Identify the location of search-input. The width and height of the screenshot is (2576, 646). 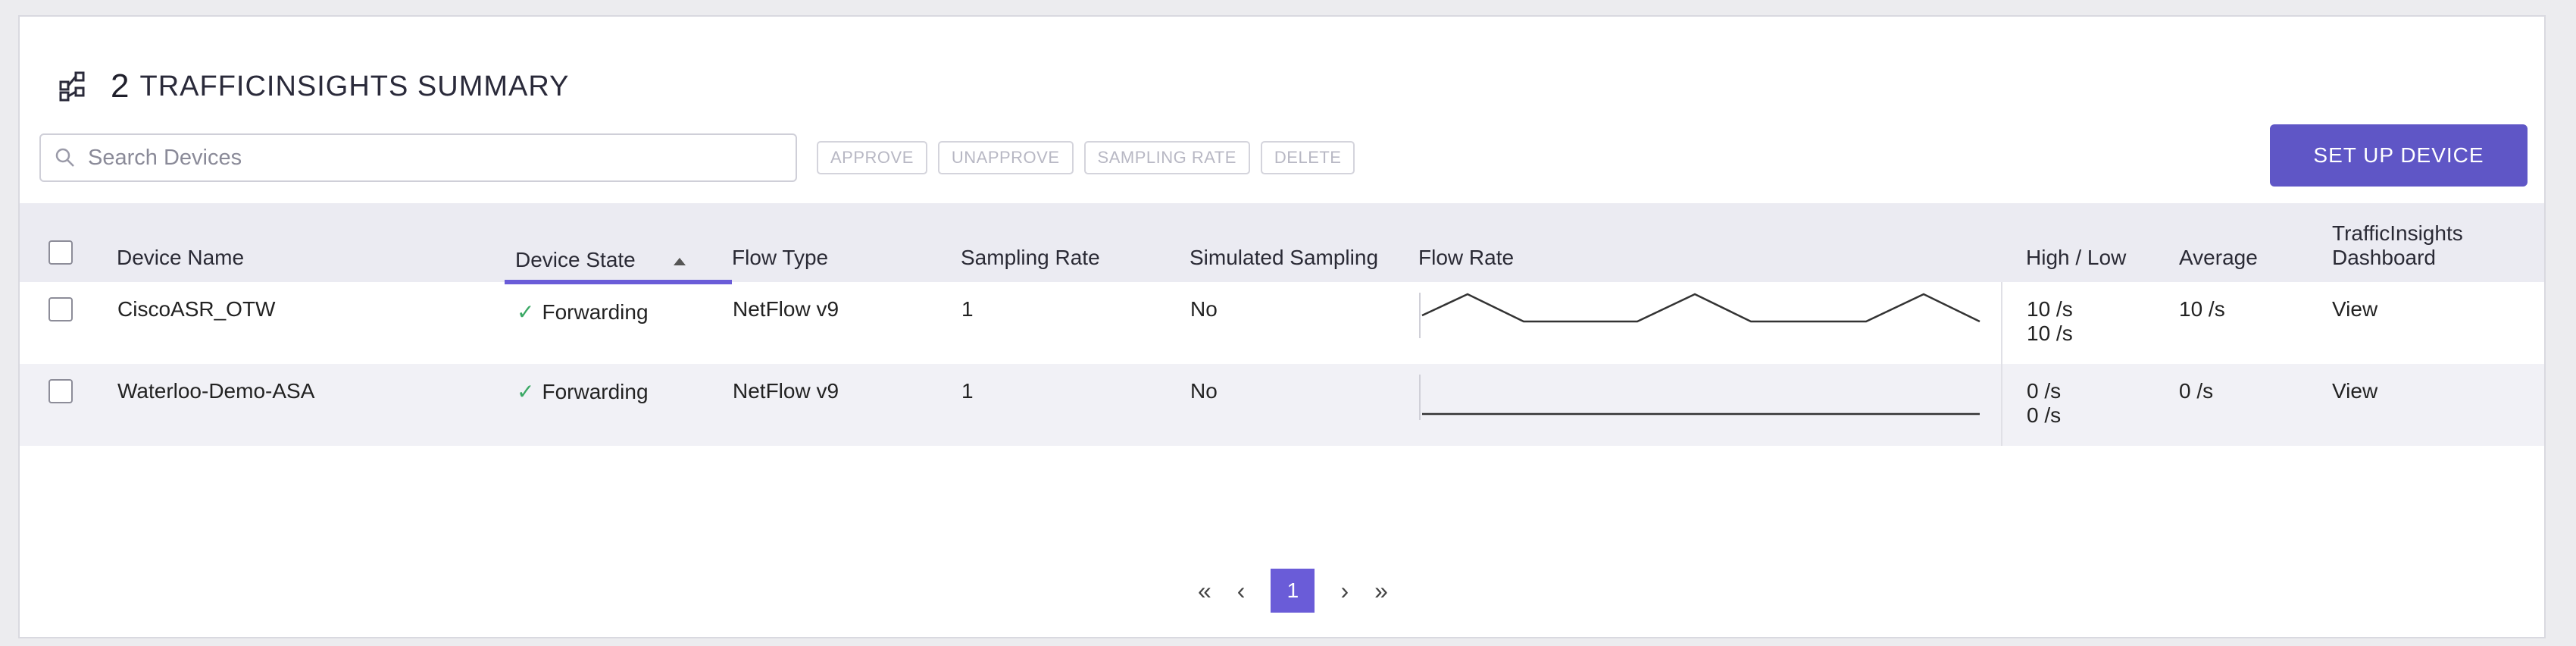
(441, 157).